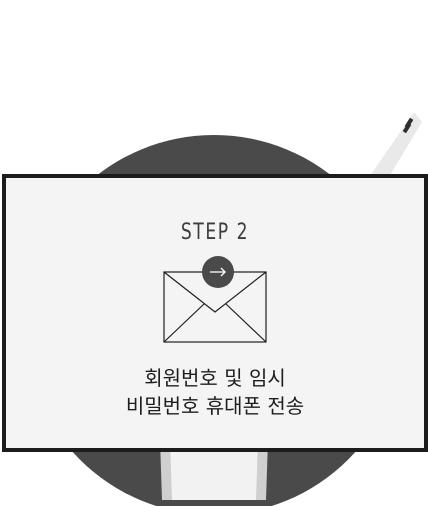 This screenshot has width=428, height=506. What do you see at coordinates (218, 272) in the screenshot?
I see `arrow-right-icon` at bounding box center [218, 272].